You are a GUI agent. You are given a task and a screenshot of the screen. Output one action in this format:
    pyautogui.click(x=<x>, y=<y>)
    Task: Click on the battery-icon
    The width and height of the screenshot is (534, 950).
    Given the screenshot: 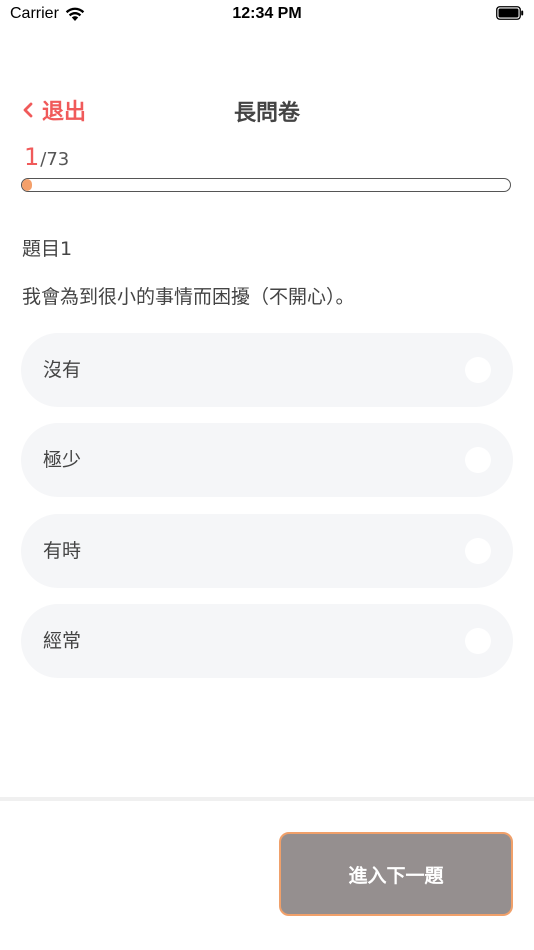 What is the action you would take?
    pyautogui.click(x=510, y=13)
    